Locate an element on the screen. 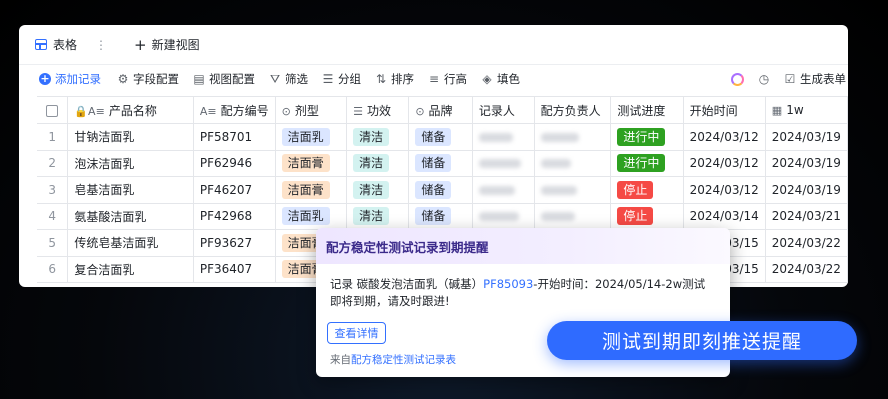 The image size is (888, 399). col-header: ⊙ 品牌 is located at coordinates (440, 110).